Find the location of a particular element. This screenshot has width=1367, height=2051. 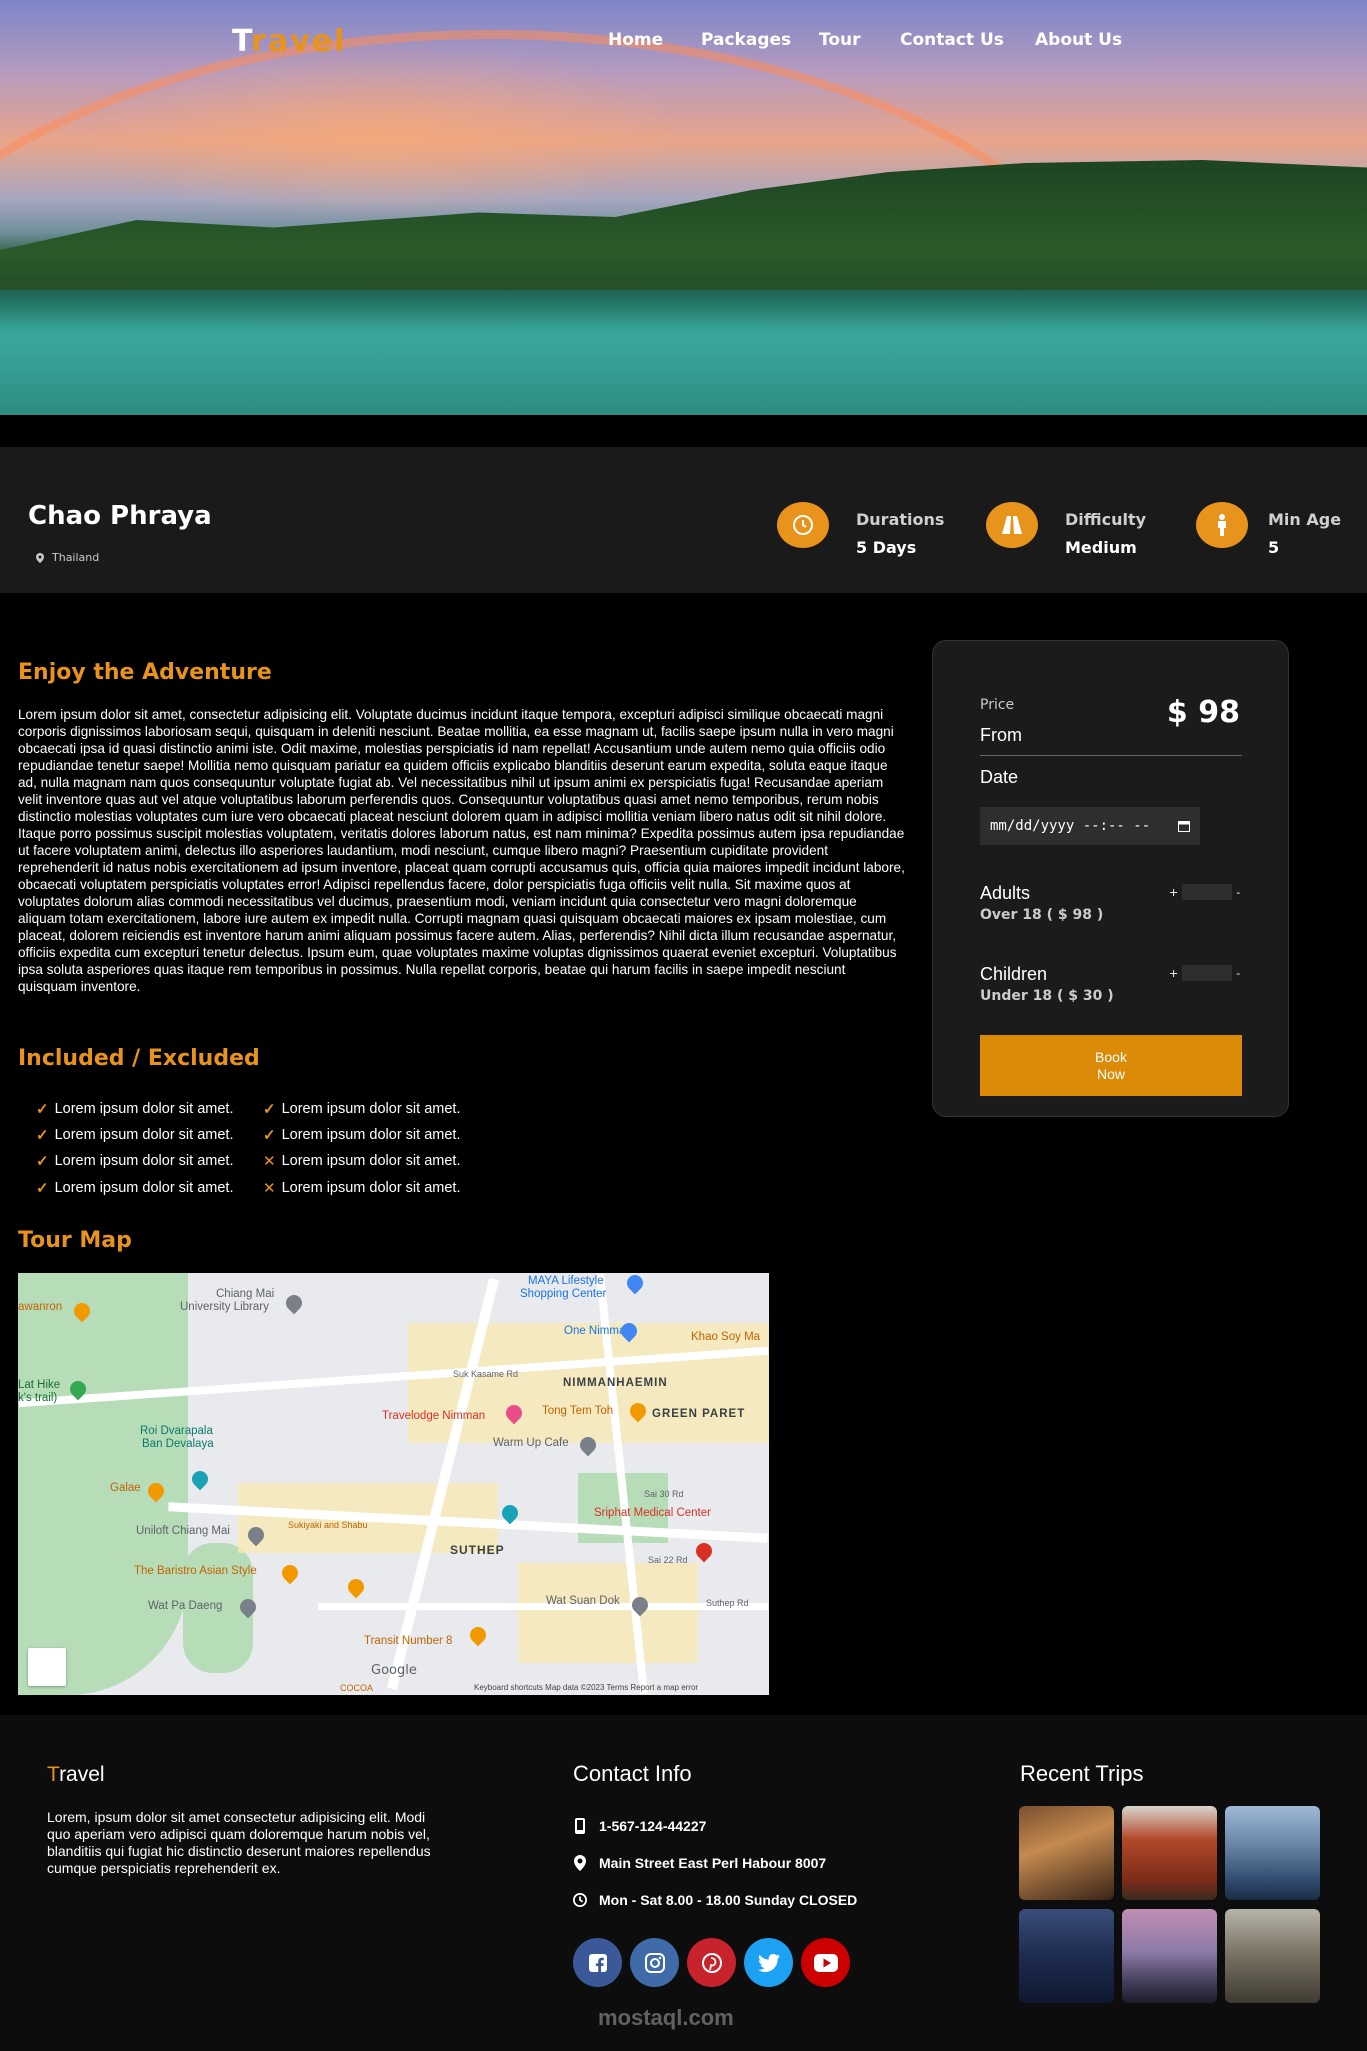

stat-value: Medium is located at coordinates (1101, 547).